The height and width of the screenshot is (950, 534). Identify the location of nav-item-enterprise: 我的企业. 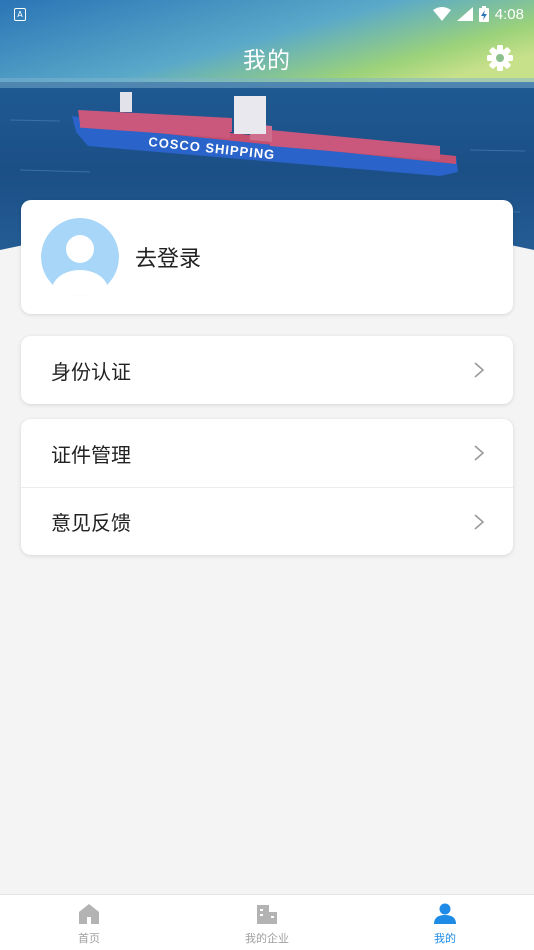
(267, 922).